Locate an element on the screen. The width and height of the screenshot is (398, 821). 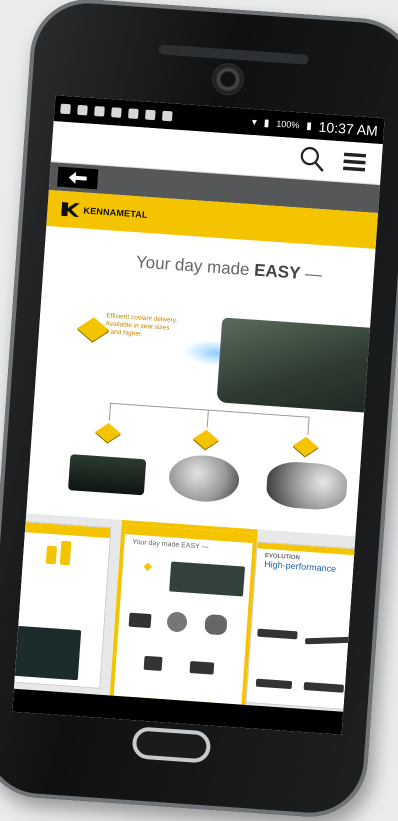
file-icon is located at coordinates (150, 115).